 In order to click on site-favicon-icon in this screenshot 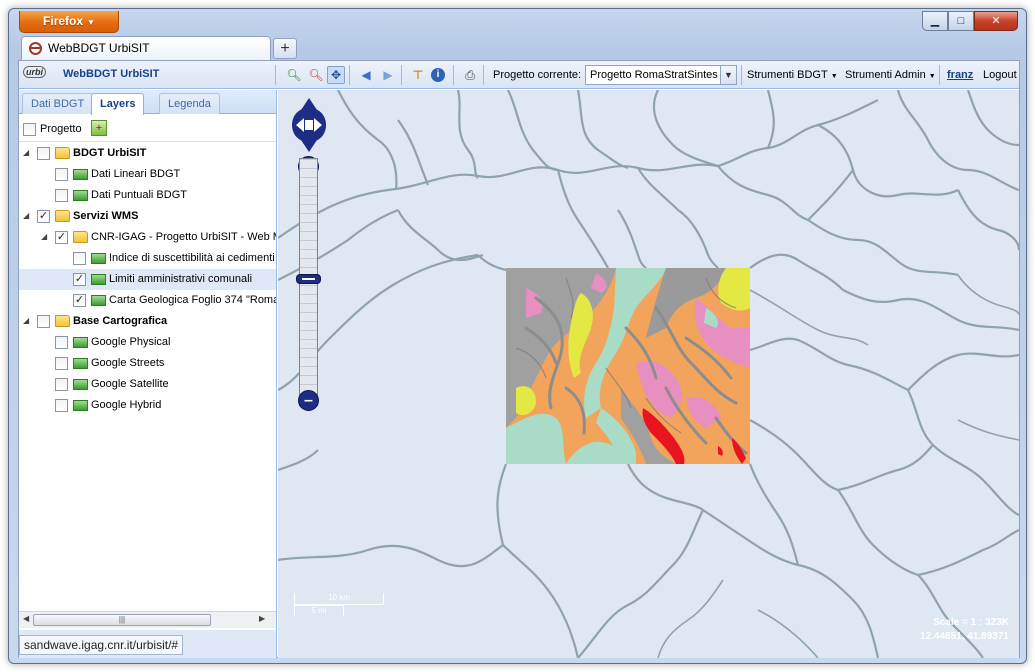, I will do `click(35, 48)`.